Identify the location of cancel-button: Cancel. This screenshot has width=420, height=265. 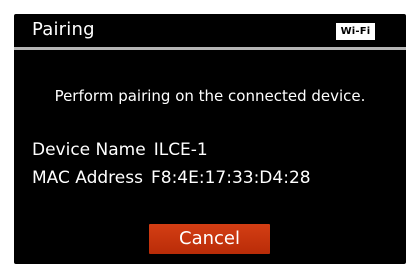
(209, 239).